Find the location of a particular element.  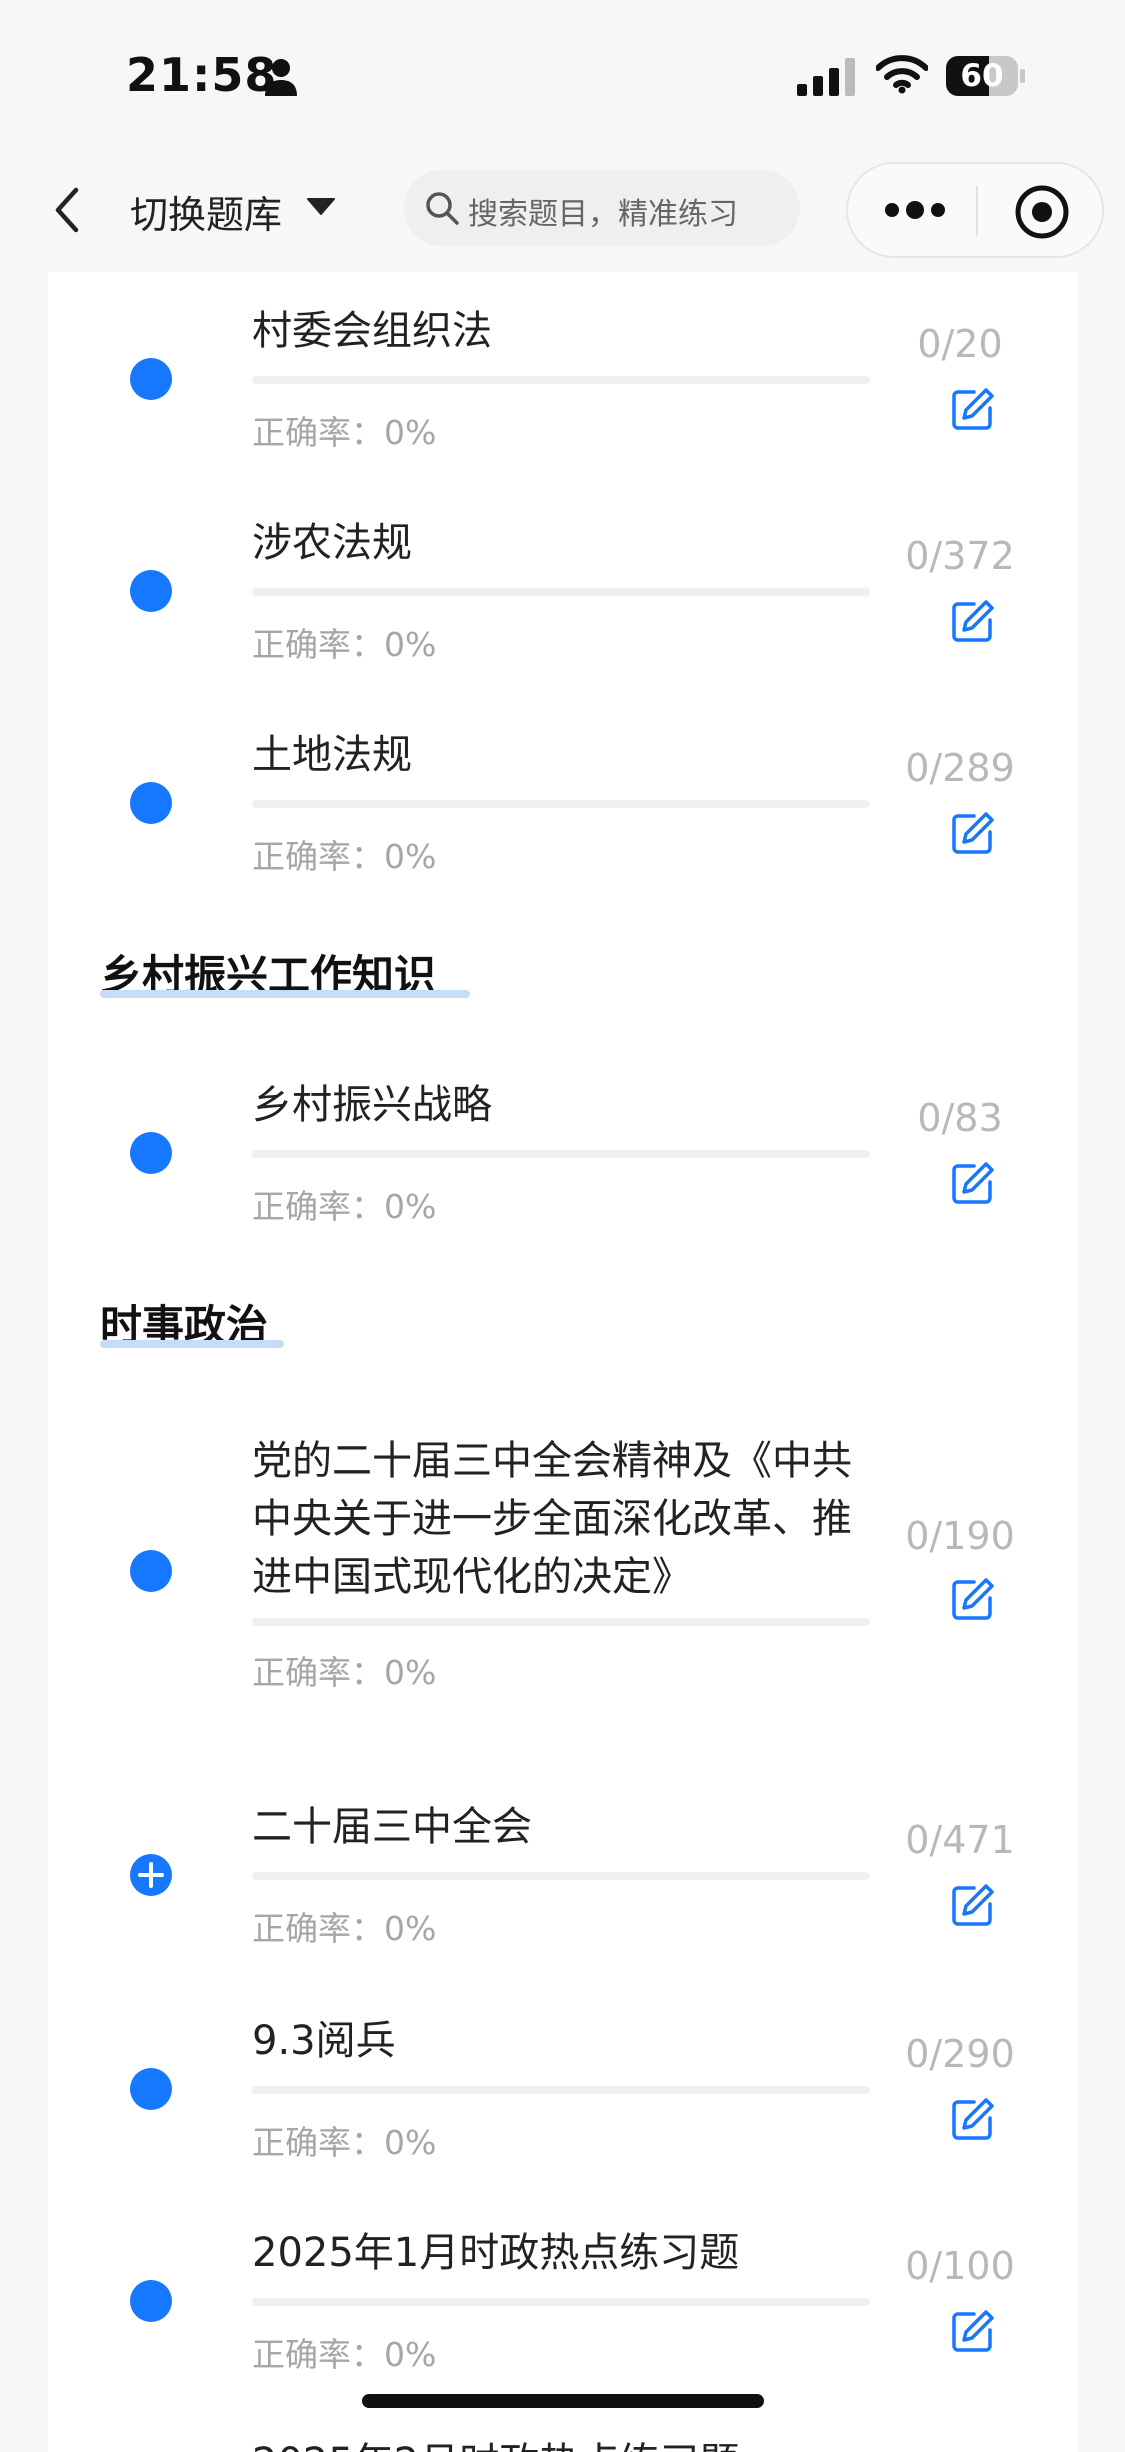

list-item: 土地法规 正确率：0% 0/289 is located at coordinates (563, 801).